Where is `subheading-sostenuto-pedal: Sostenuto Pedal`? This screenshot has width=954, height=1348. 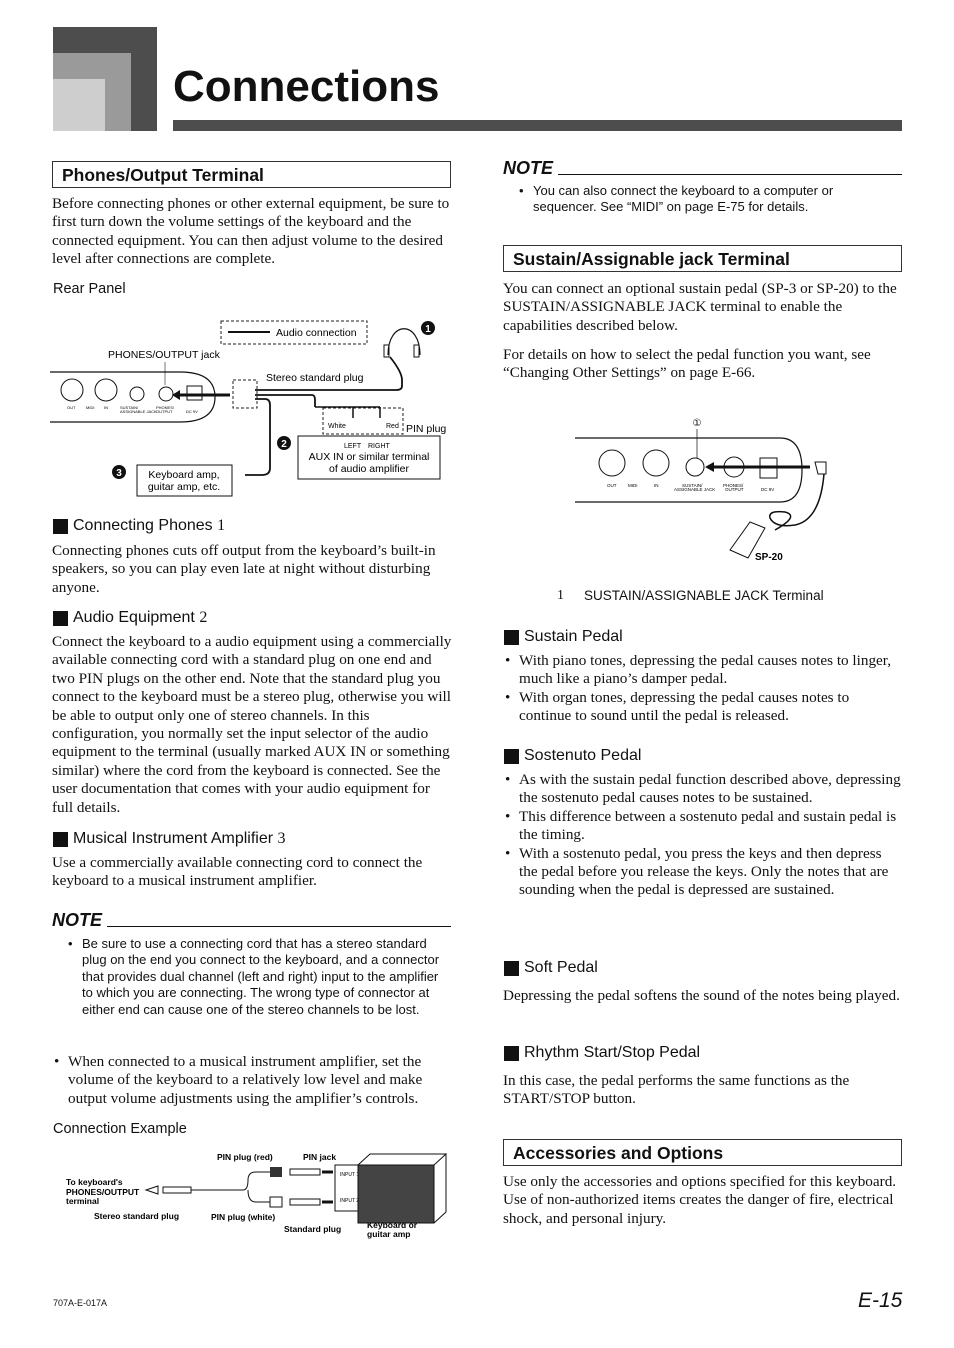 subheading-sostenuto-pedal: Sostenuto Pedal is located at coordinates (572, 756).